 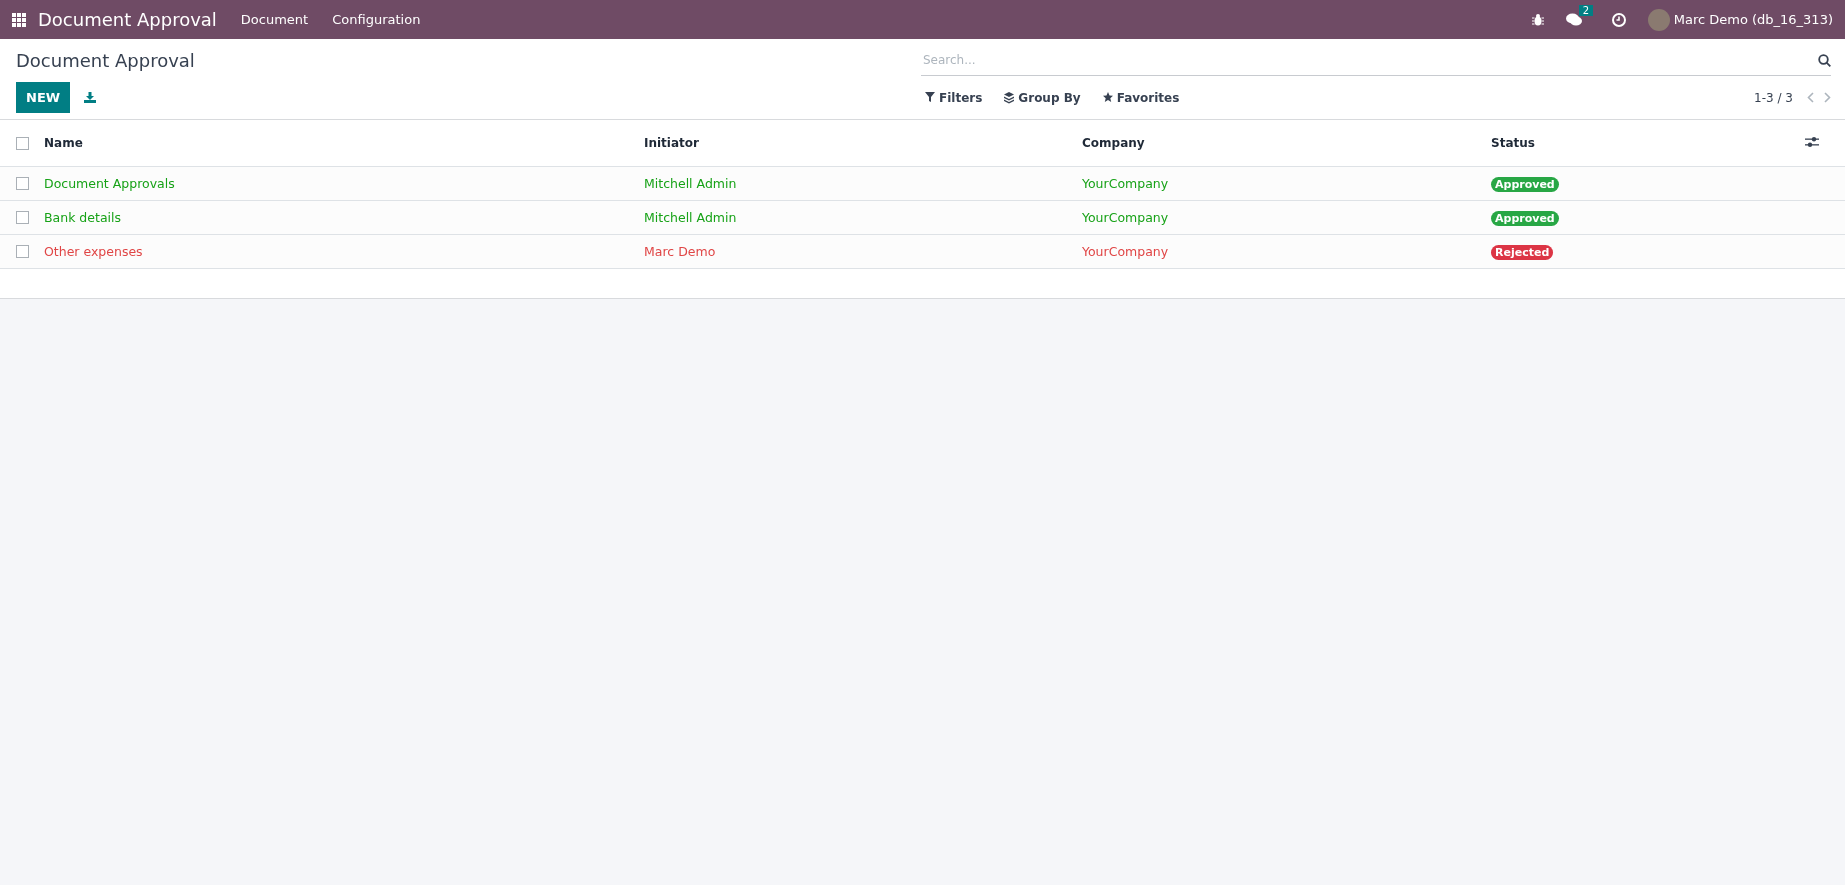 What do you see at coordinates (93, 251) in the screenshot?
I see `record-name: Other expenses` at bounding box center [93, 251].